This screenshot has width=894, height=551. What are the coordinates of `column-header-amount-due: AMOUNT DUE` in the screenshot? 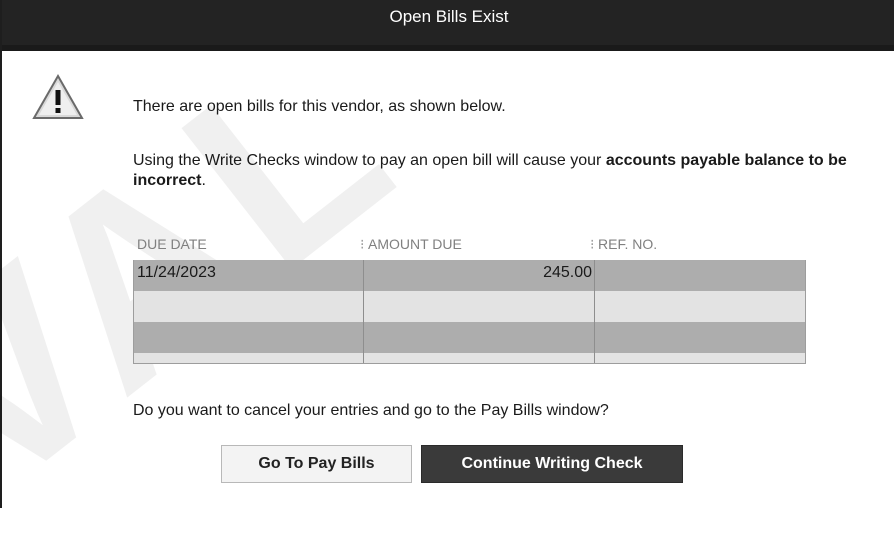 It's located at (415, 244).